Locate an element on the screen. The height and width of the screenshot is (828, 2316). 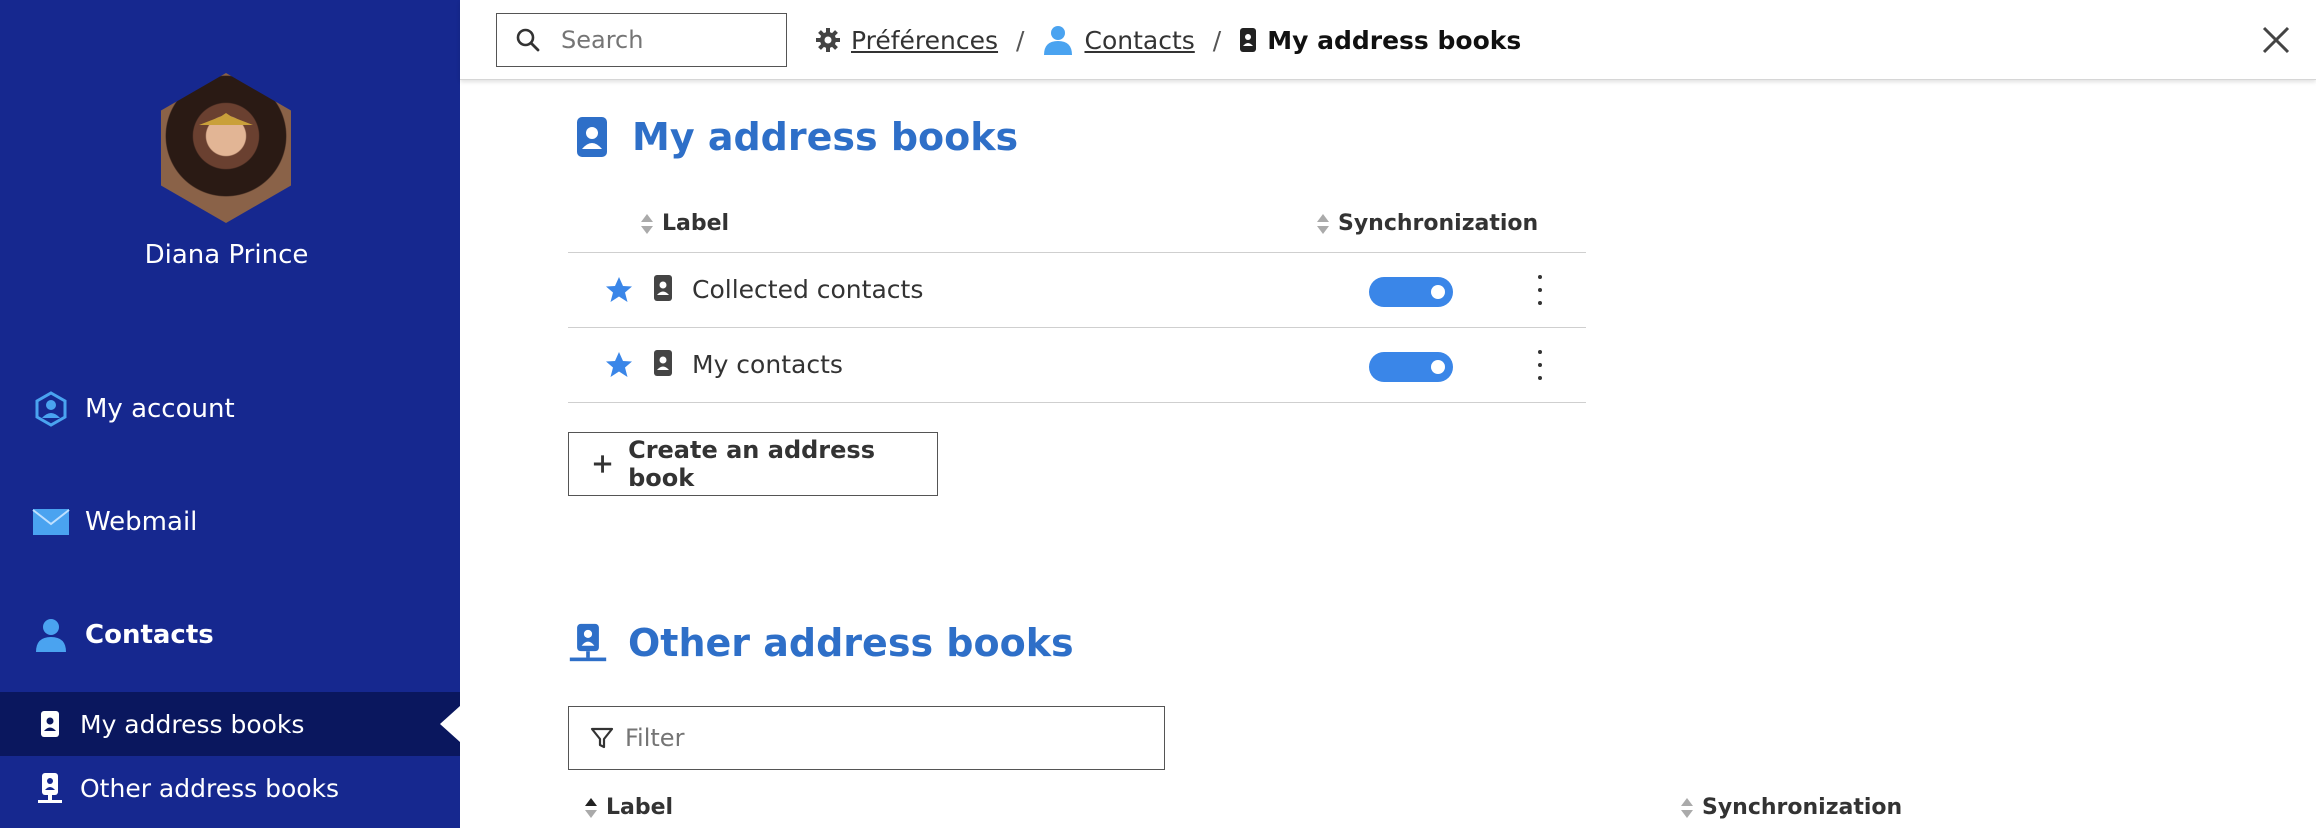
avatar is located at coordinates (226, 148).